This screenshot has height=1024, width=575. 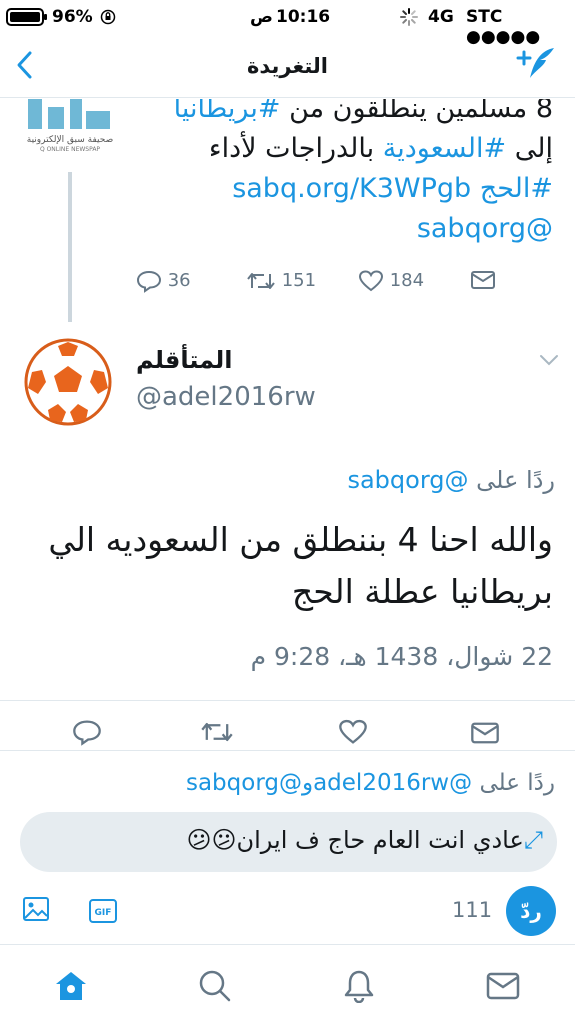 I want to click on retweet-action, so click(x=217, y=734).